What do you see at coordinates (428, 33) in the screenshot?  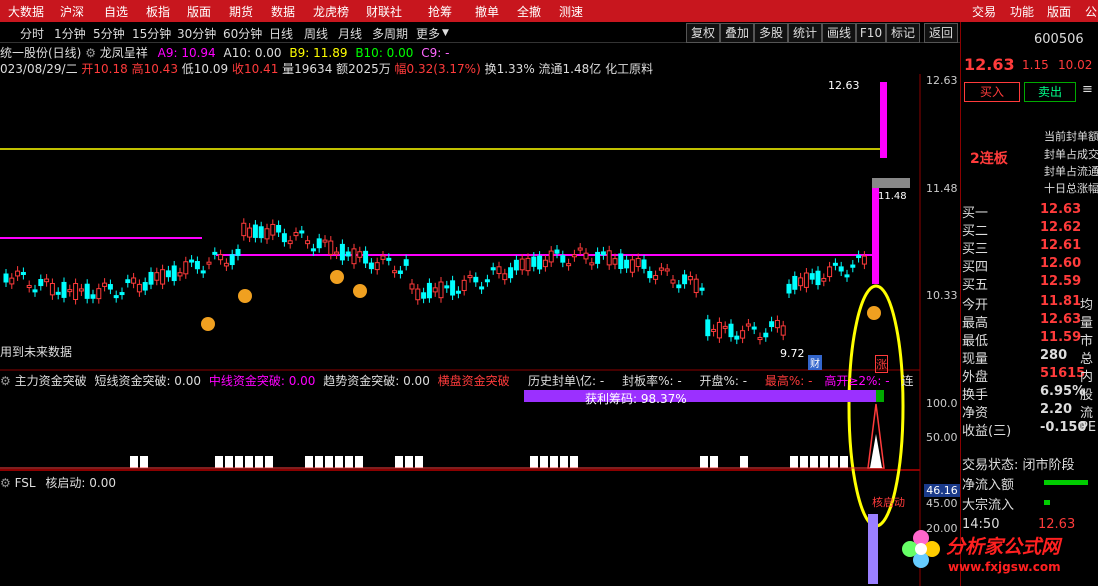 I see `period-more: 更多` at bounding box center [428, 33].